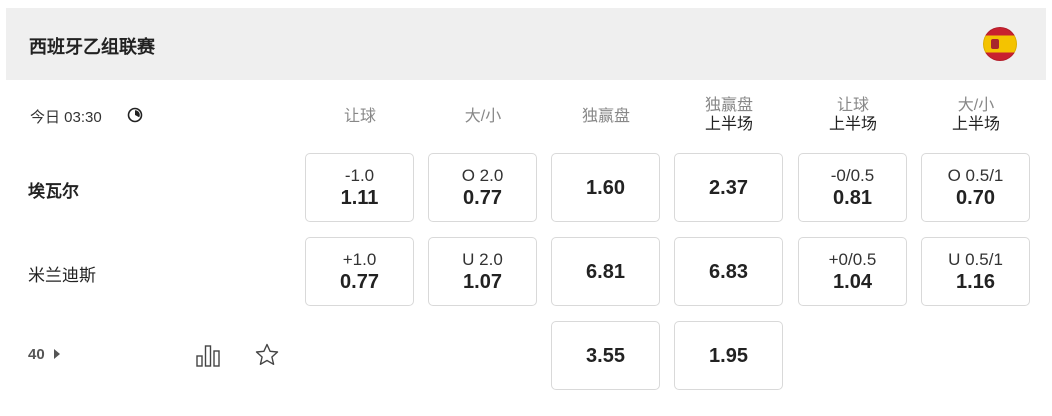 The image size is (1052, 416). Describe the element at coordinates (135, 115) in the screenshot. I see `clock-icon` at that location.